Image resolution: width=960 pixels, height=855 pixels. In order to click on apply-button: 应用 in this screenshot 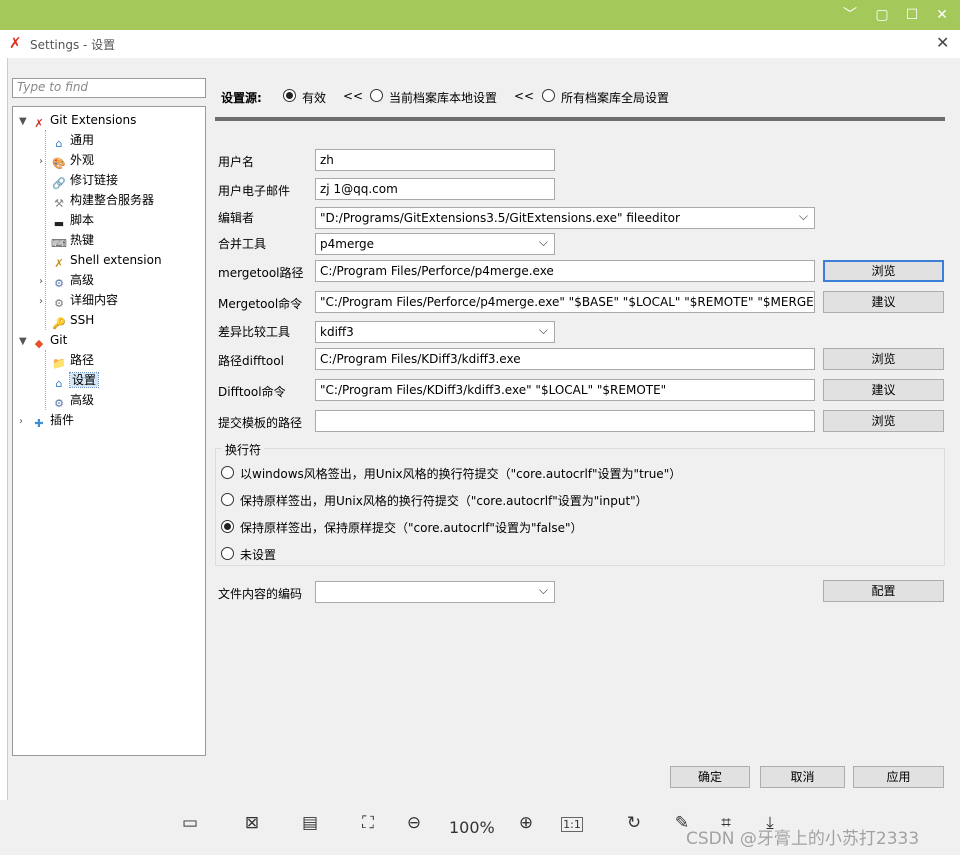, I will do `click(898, 777)`.